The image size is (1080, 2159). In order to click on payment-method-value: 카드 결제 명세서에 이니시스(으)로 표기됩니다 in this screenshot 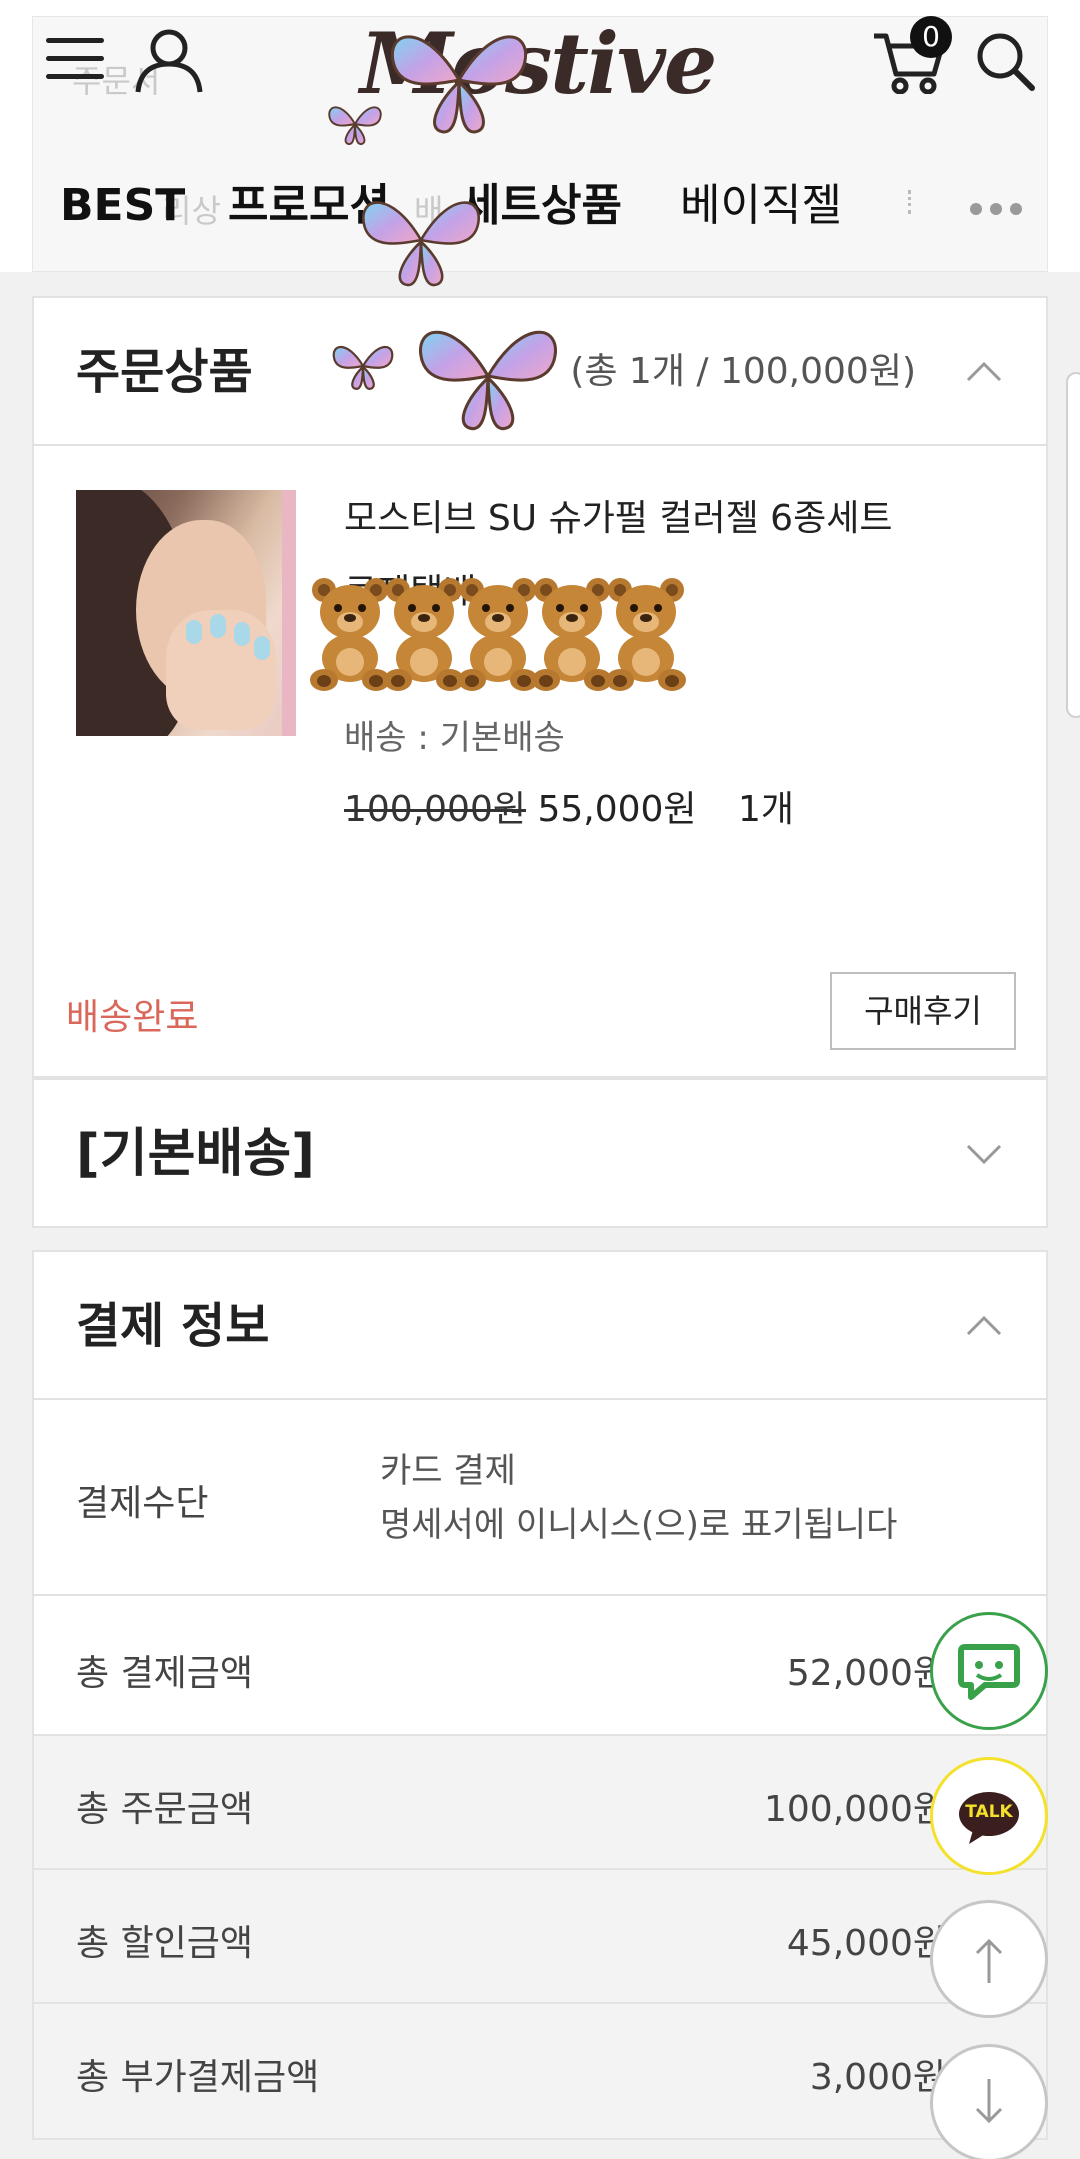, I will do `click(638, 1498)`.